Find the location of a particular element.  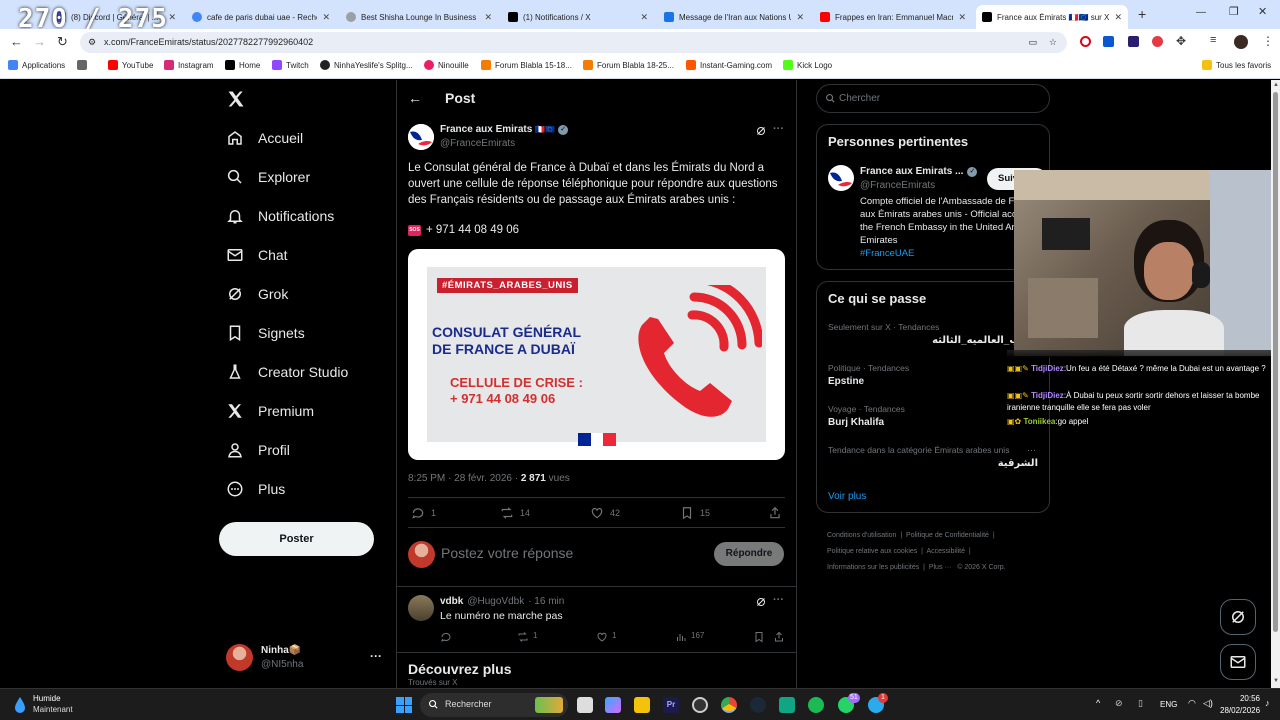

reply-like-button: 1 is located at coordinates (606, 637).